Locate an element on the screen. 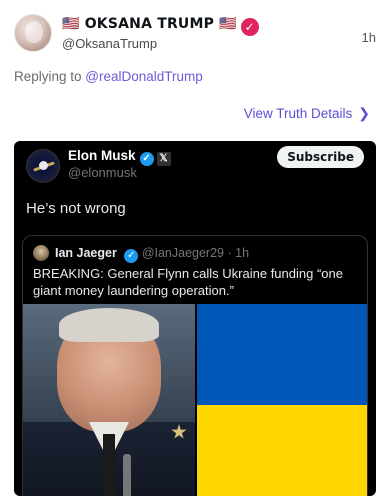  display-name: 🇺🇸 OKSANA TRUMP 🇺🇸 ✓ is located at coordinates (160, 26).